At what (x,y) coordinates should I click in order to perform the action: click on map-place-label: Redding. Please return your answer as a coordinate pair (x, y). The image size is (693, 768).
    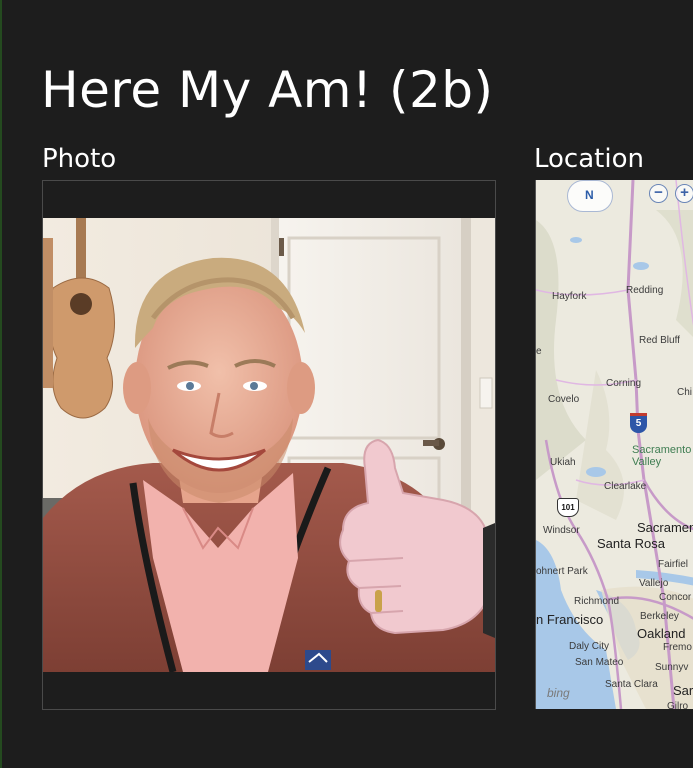
    Looking at the image, I should click on (645, 290).